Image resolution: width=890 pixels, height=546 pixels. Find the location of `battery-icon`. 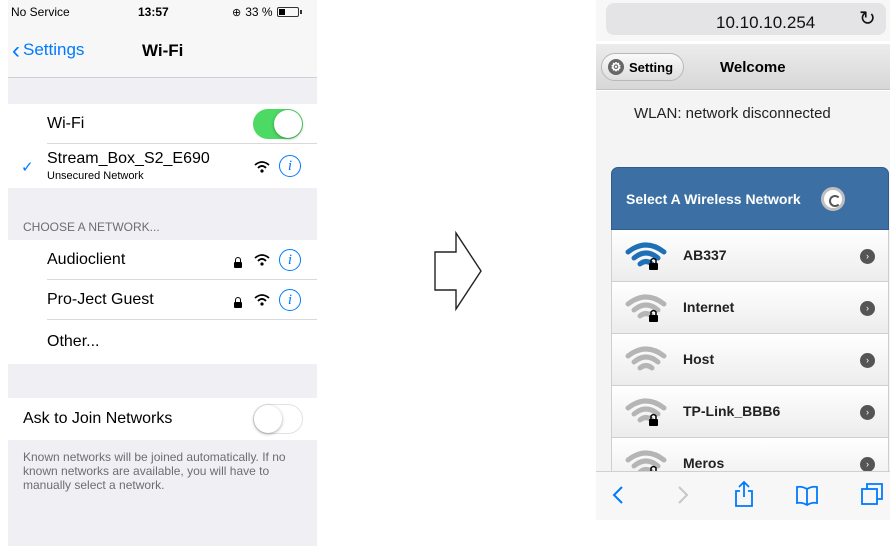

battery-icon is located at coordinates (289, 12).